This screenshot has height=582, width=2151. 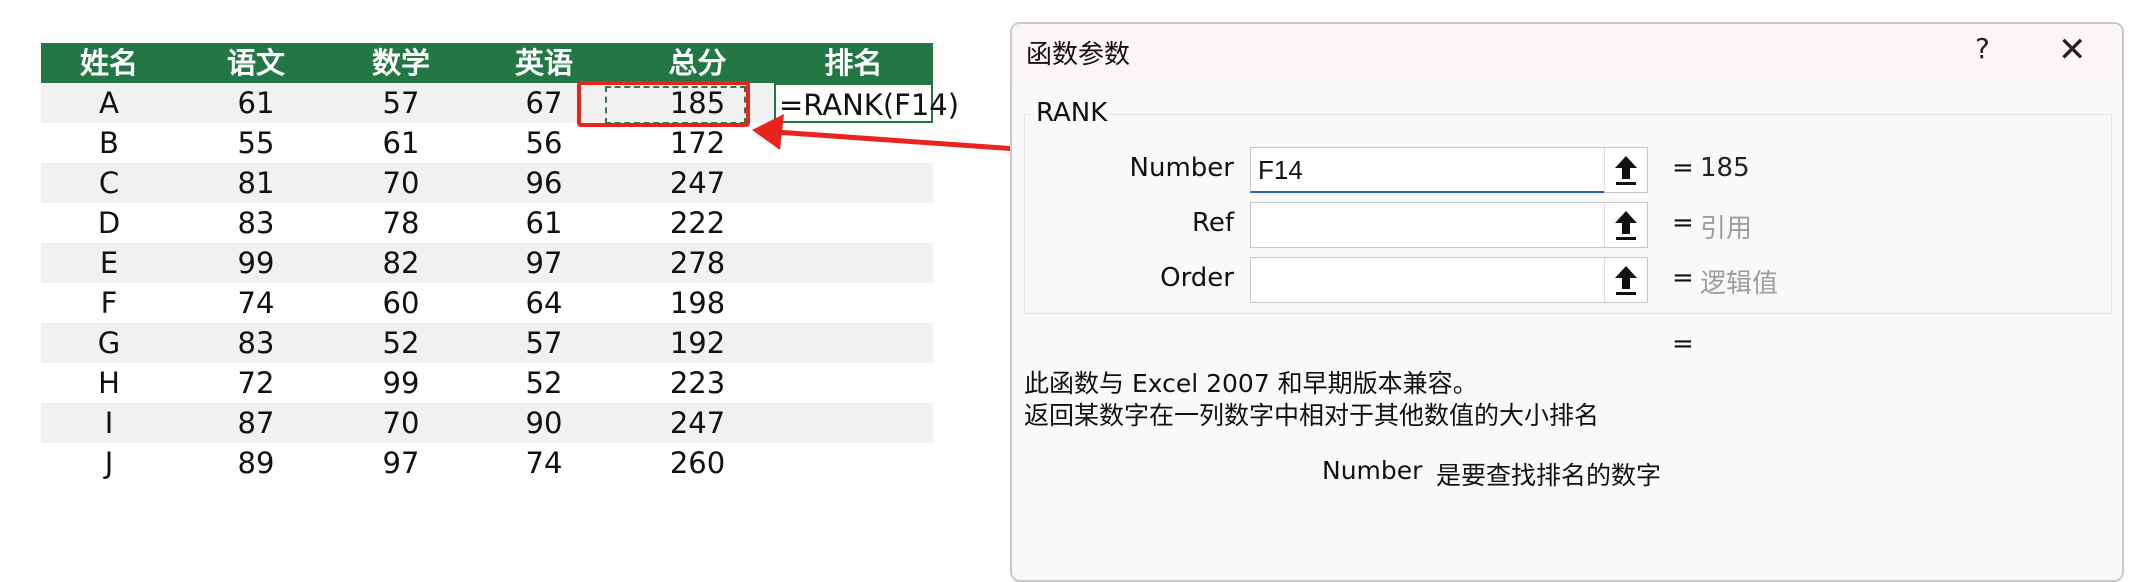 I want to click on param-help-description: 是要查找排名的数字, so click(x=1549, y=475).